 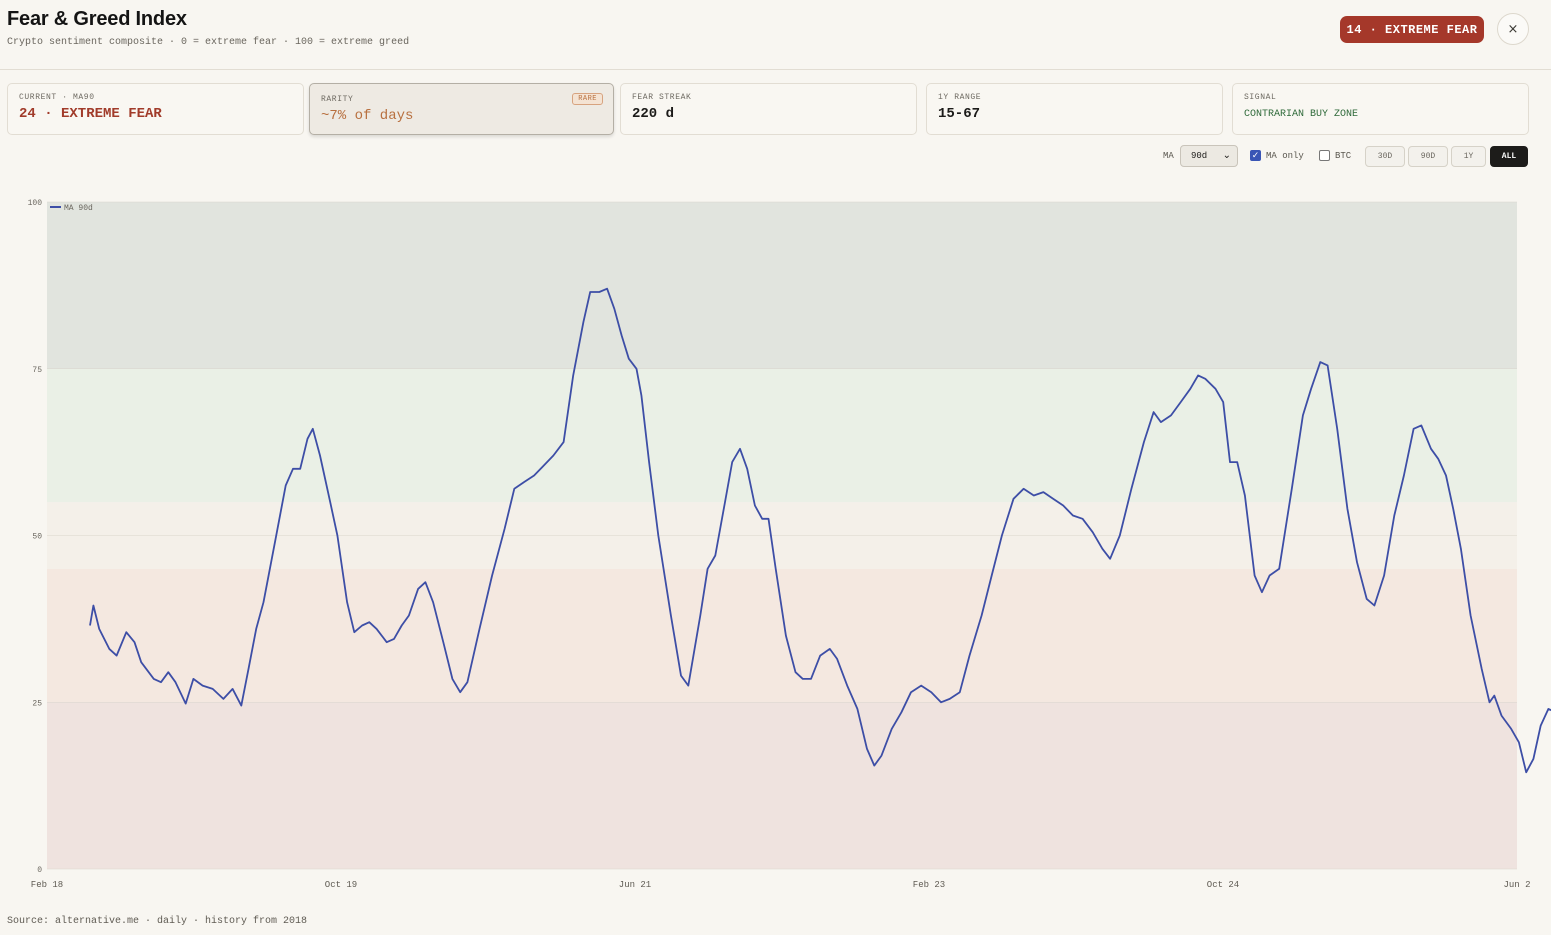 What do you see at coordinates (78, 208) in the screenshot?
I see `legend-label: MA 90d` at bounding box center [78, 208].